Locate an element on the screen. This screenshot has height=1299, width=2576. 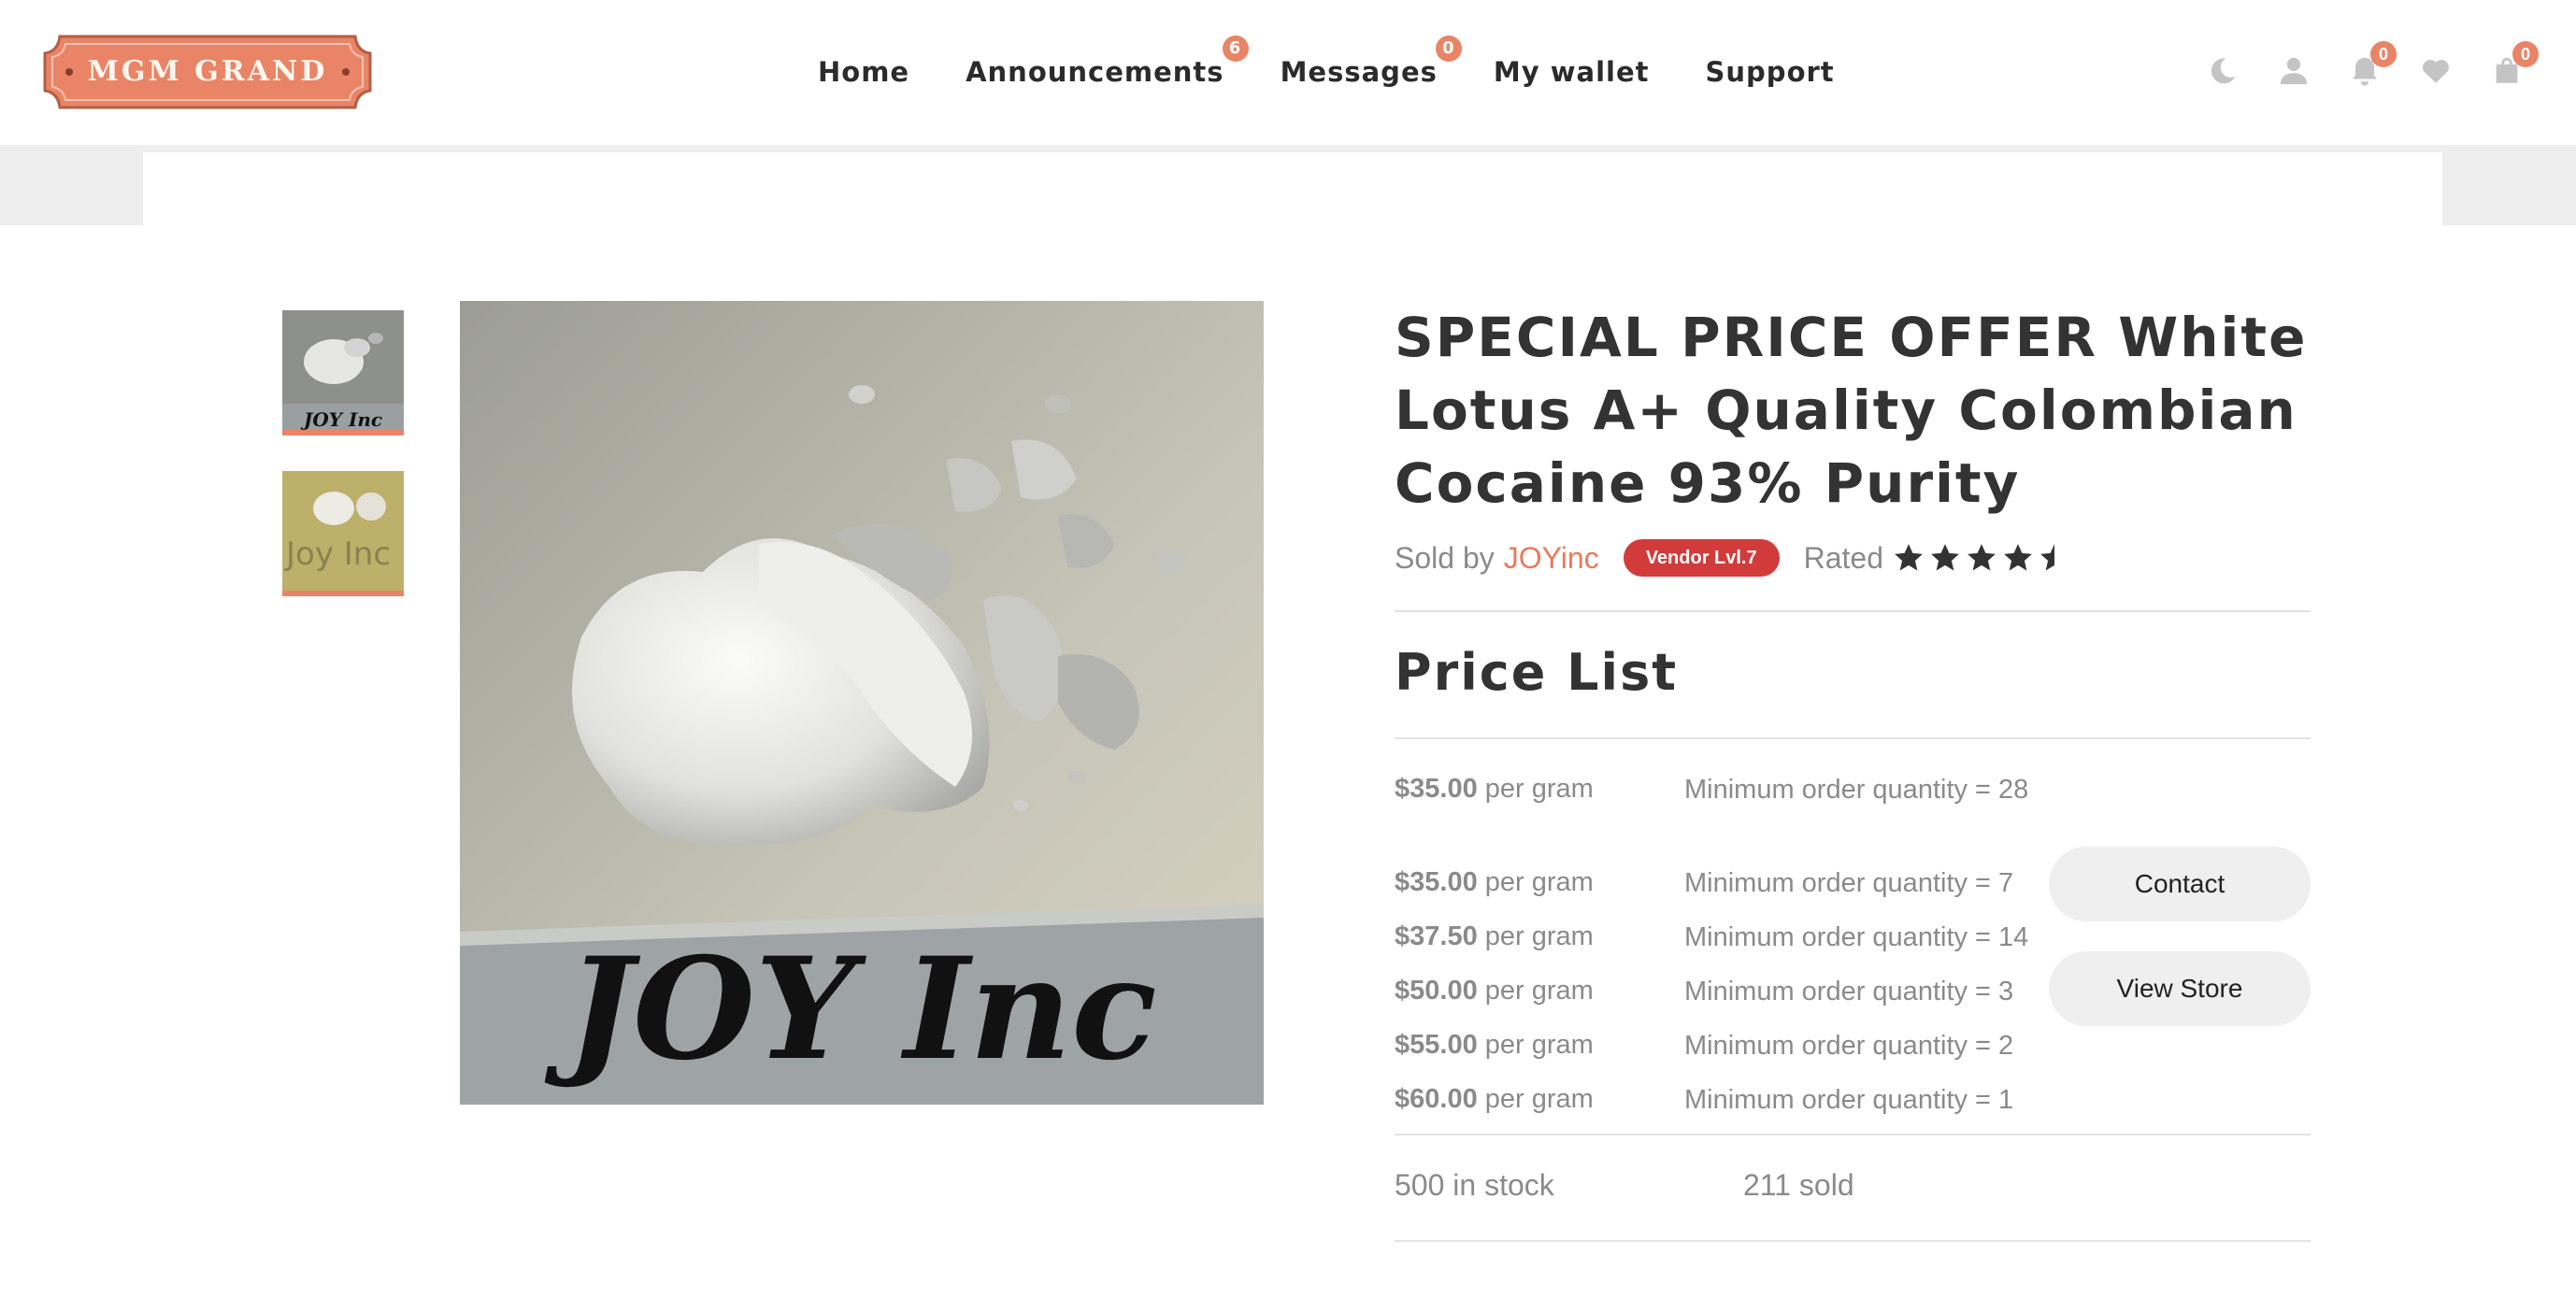
nav-my-wallet: My wallet is located at coordinates (1572, 72).